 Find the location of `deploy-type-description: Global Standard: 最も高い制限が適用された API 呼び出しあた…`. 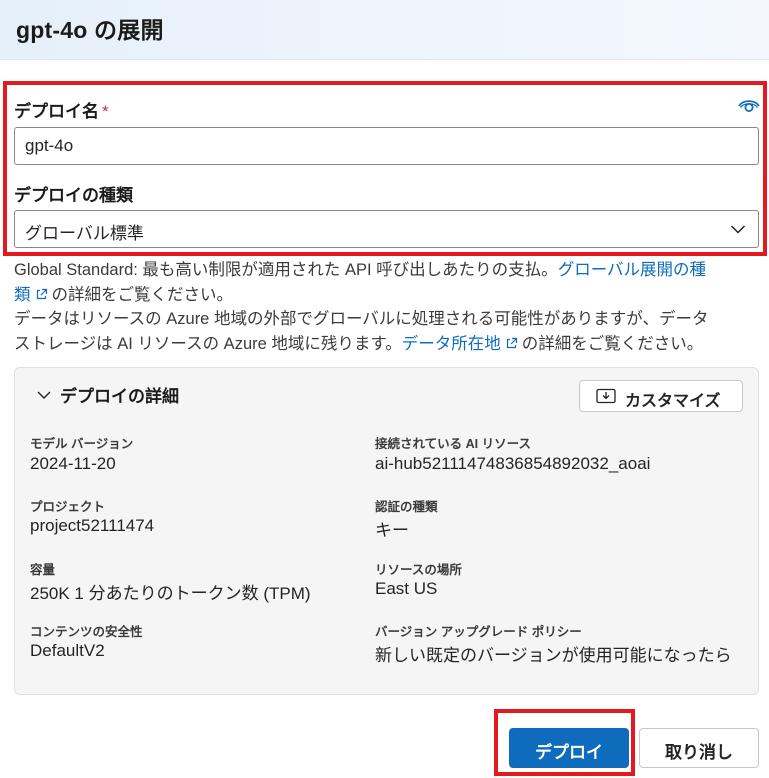

deploy-type-description: Global Standard: 最も高い制限が適用された API 呼び出しあた… is located at coordinates (386, 307).